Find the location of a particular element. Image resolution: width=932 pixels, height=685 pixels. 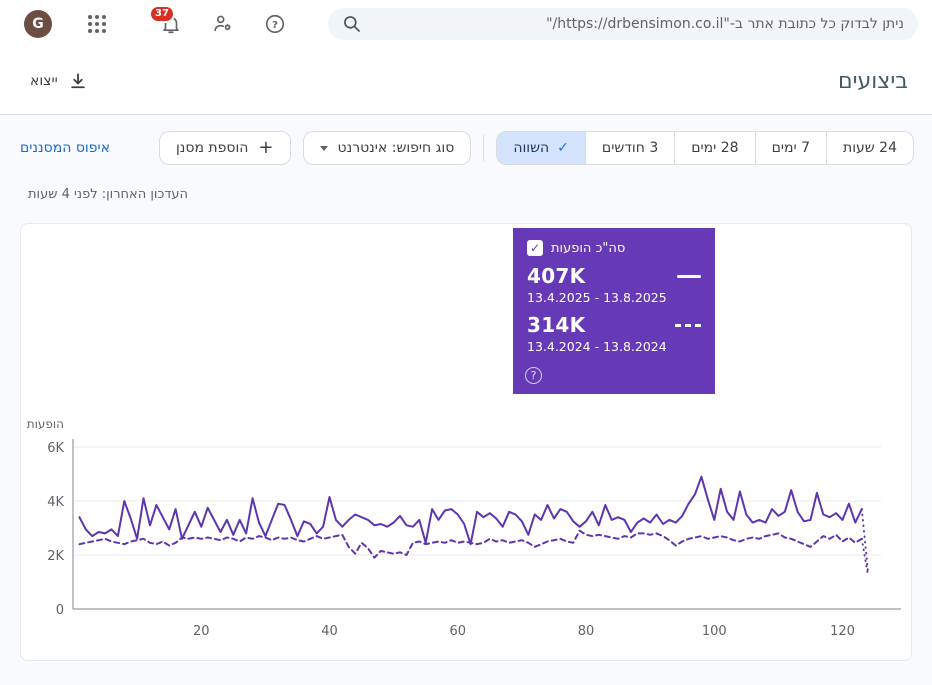

svg-text: הופעות is located at coordinates (45, 424).